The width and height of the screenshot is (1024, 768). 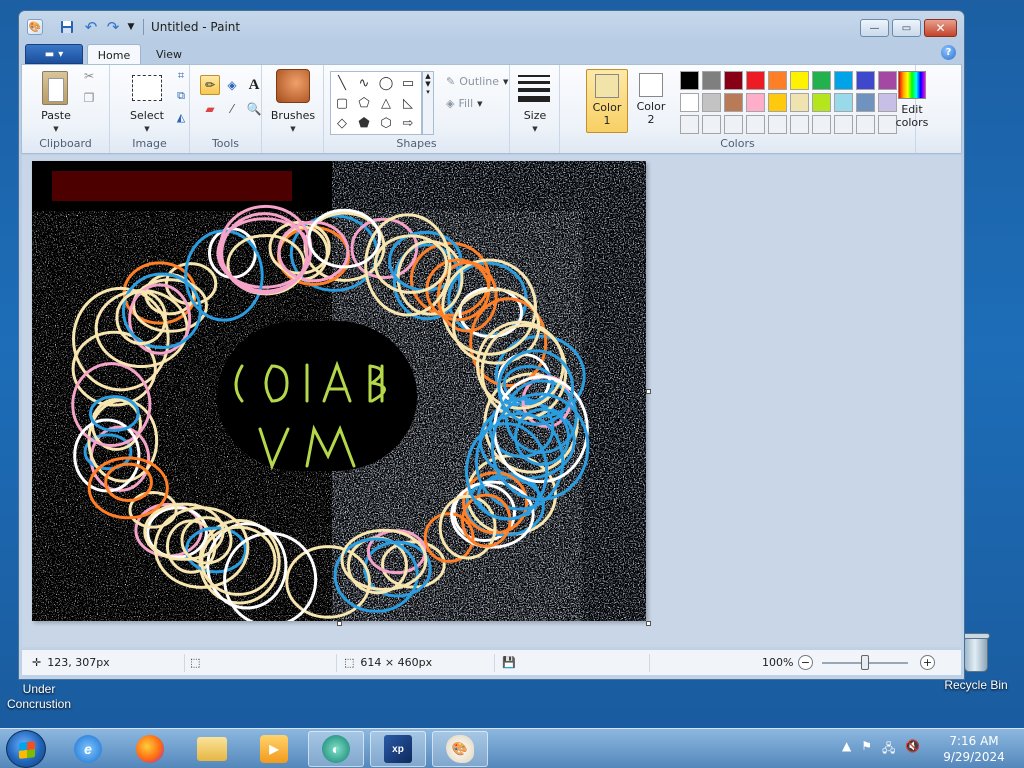 What do you see at coordinates (491, 27) in the screenshot?
I see `title-bar: 🎨 ↶ ↷ ▼ Untitled - Paint — ▭ ✕` at bounding box center [491, 27].